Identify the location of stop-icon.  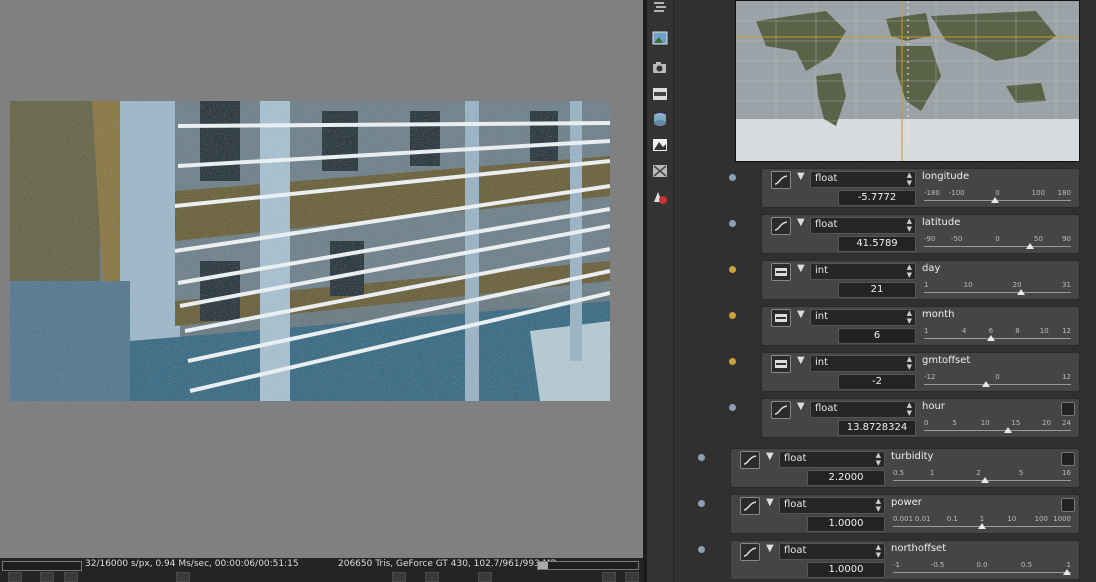
(47, 577).